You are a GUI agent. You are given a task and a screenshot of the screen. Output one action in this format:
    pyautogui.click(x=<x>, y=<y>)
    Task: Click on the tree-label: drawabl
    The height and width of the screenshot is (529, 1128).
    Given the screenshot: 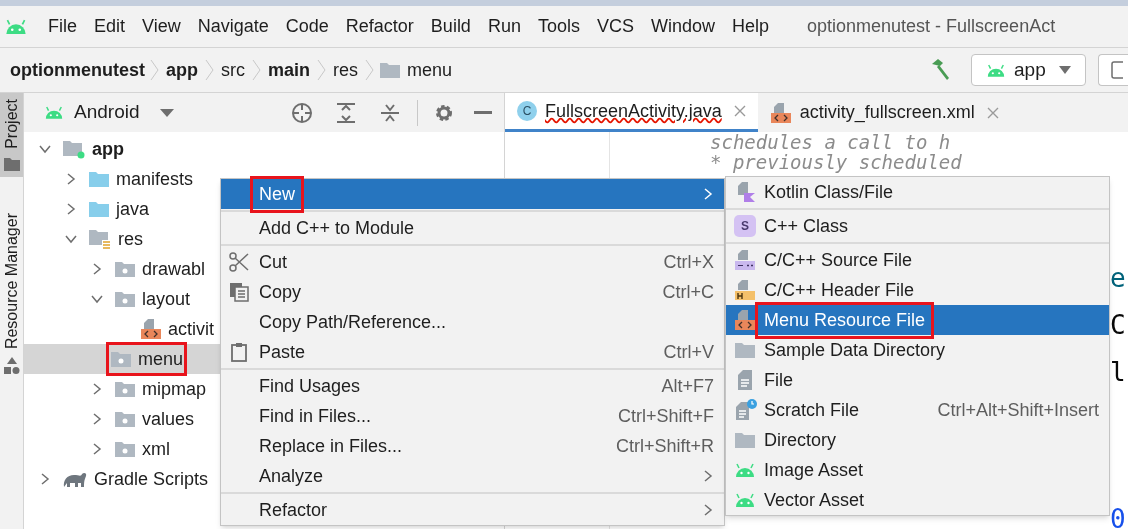 What is the action you would take?
    pyautogui.click(x=174, y=269)
    